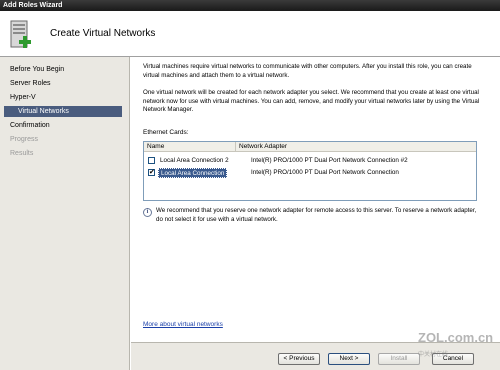 Image resolution: width=500 pixels, height=370 pixels. What do you see at coordinates (24, 139) in the screenshot?
I see `sidebar-item-progress: Progress` at bounding box center [24, 139].